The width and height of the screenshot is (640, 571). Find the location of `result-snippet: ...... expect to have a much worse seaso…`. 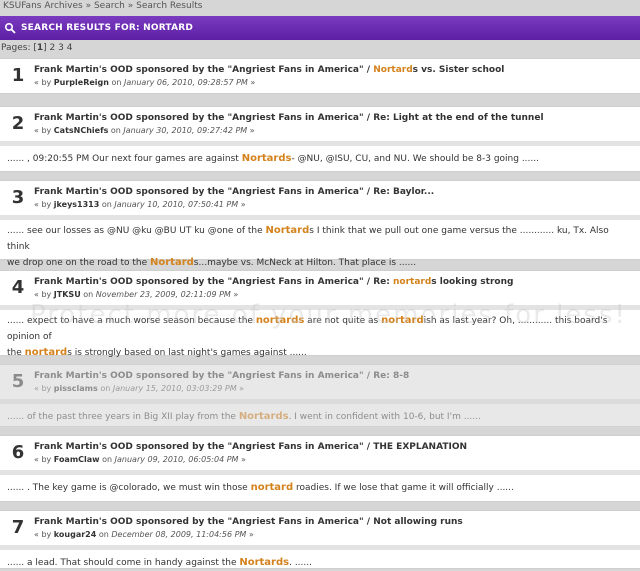

result-snippet: ...... expect to have a much worse seaso… is located at coordinates (318, 337).